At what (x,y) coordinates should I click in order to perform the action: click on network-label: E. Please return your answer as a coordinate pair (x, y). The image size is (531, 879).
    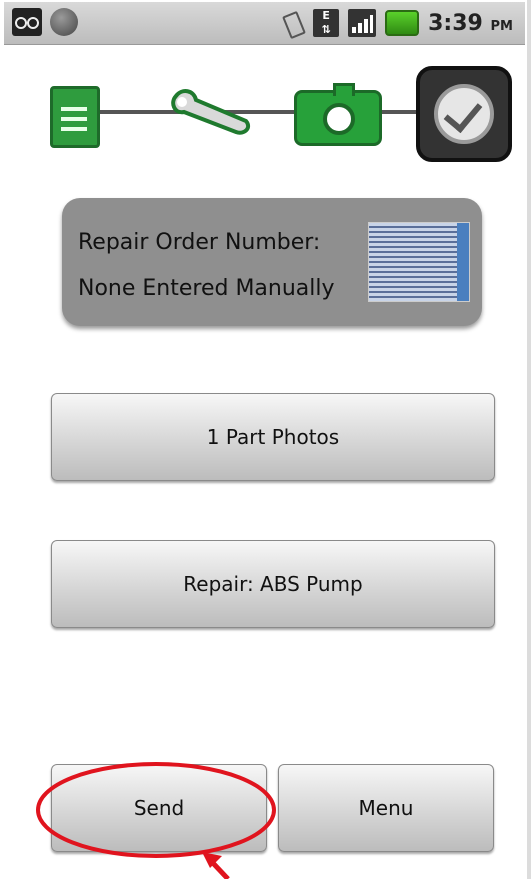
    Looking at the image, I should click on (326, 15).